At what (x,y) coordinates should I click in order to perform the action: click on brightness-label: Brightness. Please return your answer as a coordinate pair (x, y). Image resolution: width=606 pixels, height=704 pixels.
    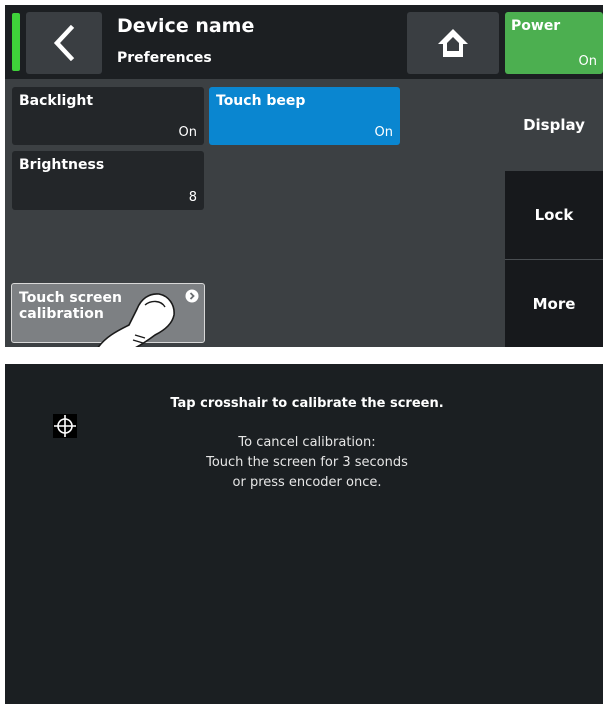
    Looking at the image, I should click on (62, 165).